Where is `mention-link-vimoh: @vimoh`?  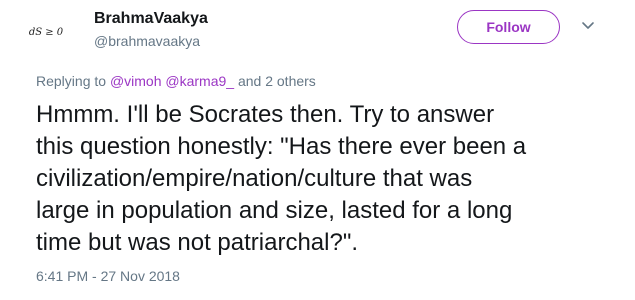
mention-link-vimoh: @vimoh is located at coordinates (136, 81).